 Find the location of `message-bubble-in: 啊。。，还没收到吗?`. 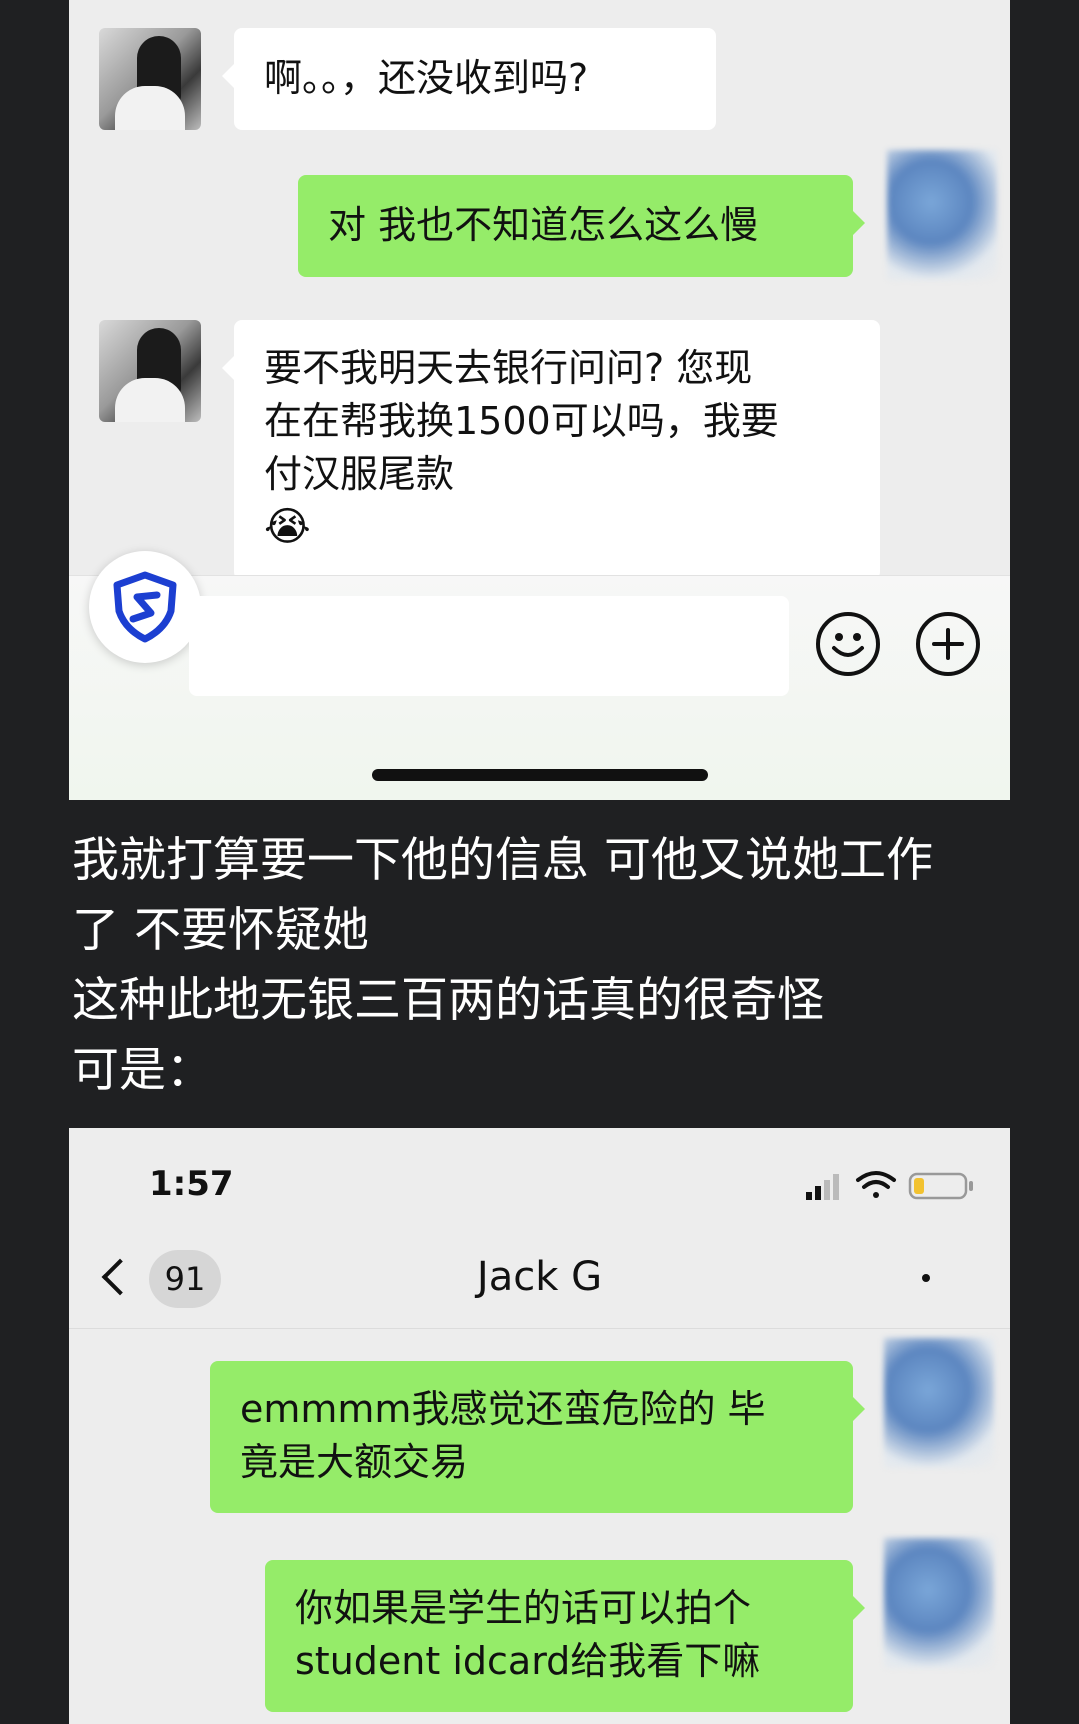

message-bubble-in: 啊。。，还没收到吗? is located at coordinates (469, 79).